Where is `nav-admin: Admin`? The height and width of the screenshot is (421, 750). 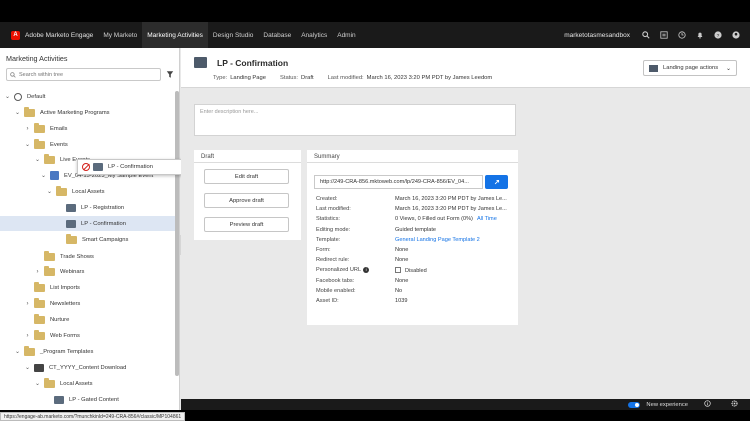
nav-admin: Admin is located at coordinates (346, 35).